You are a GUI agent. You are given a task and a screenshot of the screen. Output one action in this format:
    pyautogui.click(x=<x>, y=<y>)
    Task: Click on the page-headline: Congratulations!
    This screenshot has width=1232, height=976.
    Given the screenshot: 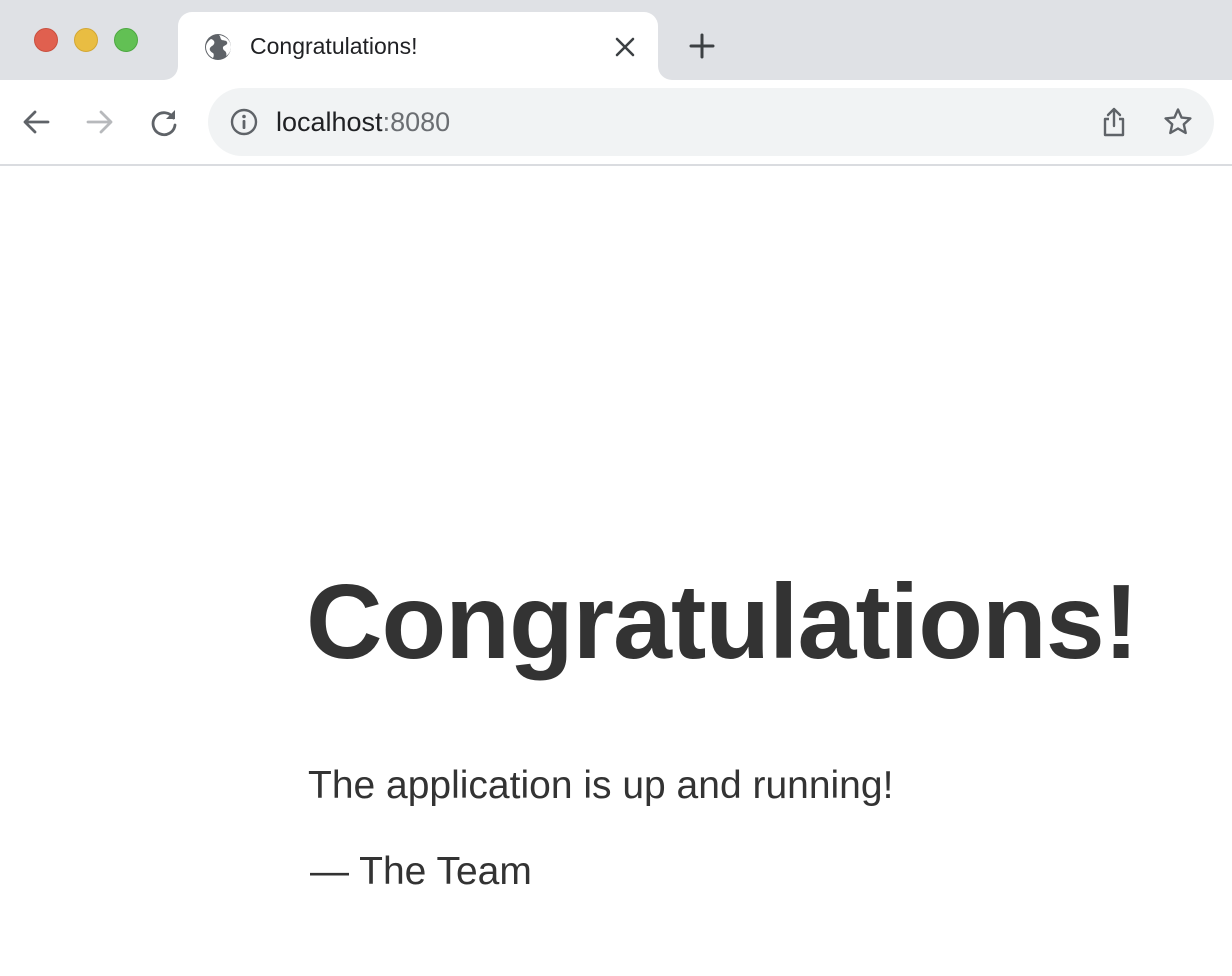 What is the action you would take?
    pyautogui.click(x=722, y=622)
    